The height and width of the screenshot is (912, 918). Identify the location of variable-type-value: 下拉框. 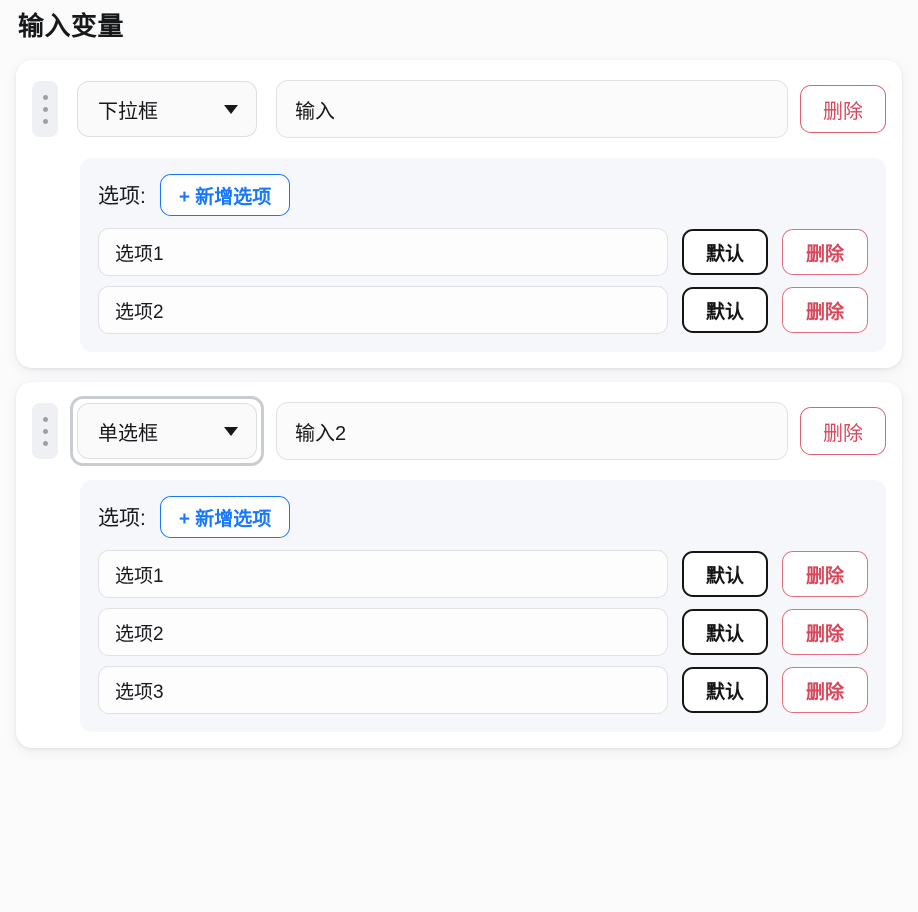
(128, 111).